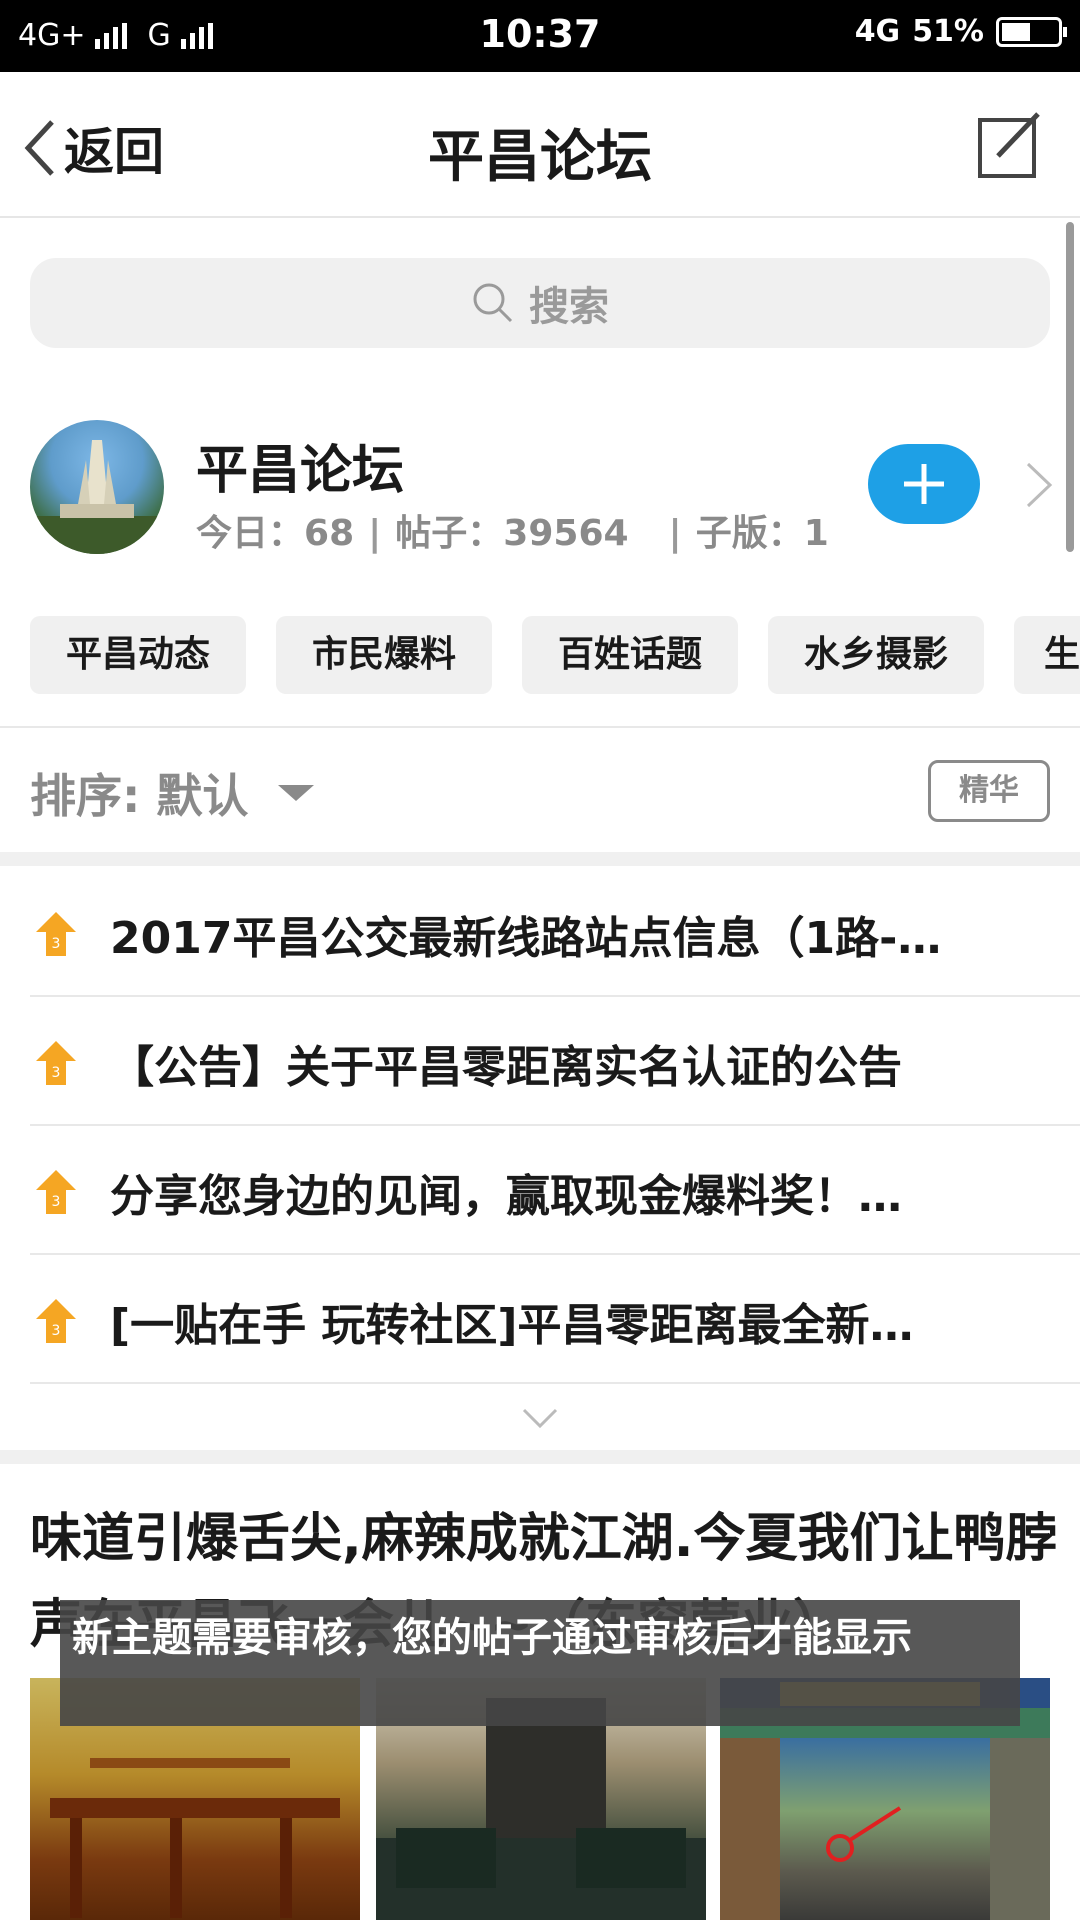 This screenshot has height=1920, width=1080. What do you see at coordinates (139, 796) in the screenshot?
I see `sort-label: 排序: 默认` at bounding box center [139, 796].